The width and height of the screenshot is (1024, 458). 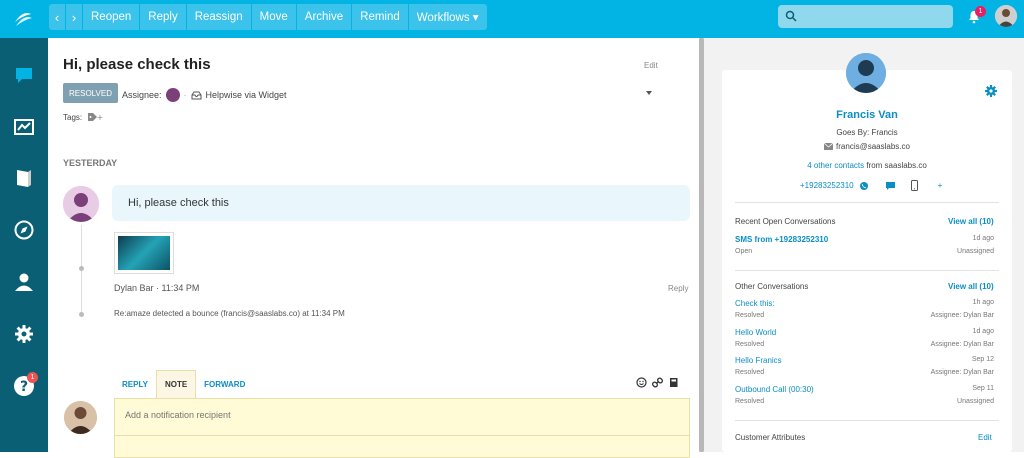 What do you see at coordinates (678, 288) in the screenshot?
I see `reply-link: Reply` at bounding box center [678, 288].